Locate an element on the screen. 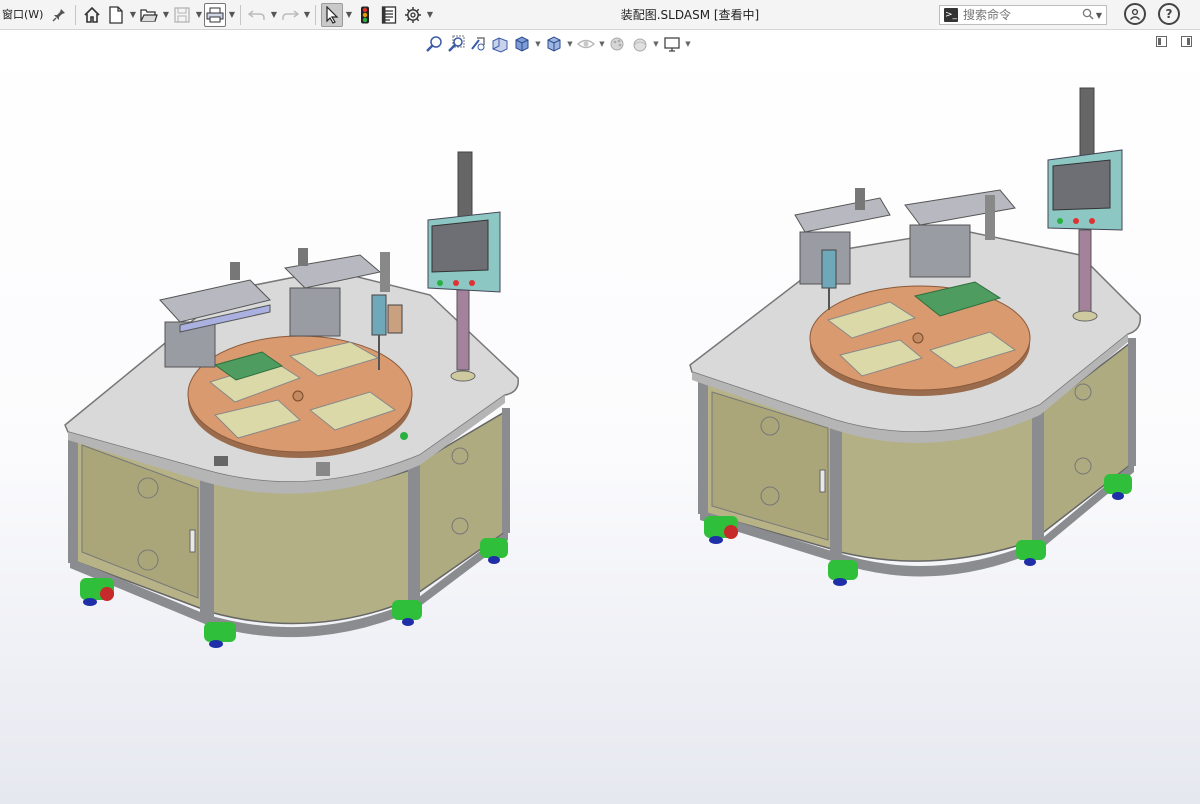 The width and height of the screenshot is (1200, 804). save-icon is located at coordinates (182, 15).